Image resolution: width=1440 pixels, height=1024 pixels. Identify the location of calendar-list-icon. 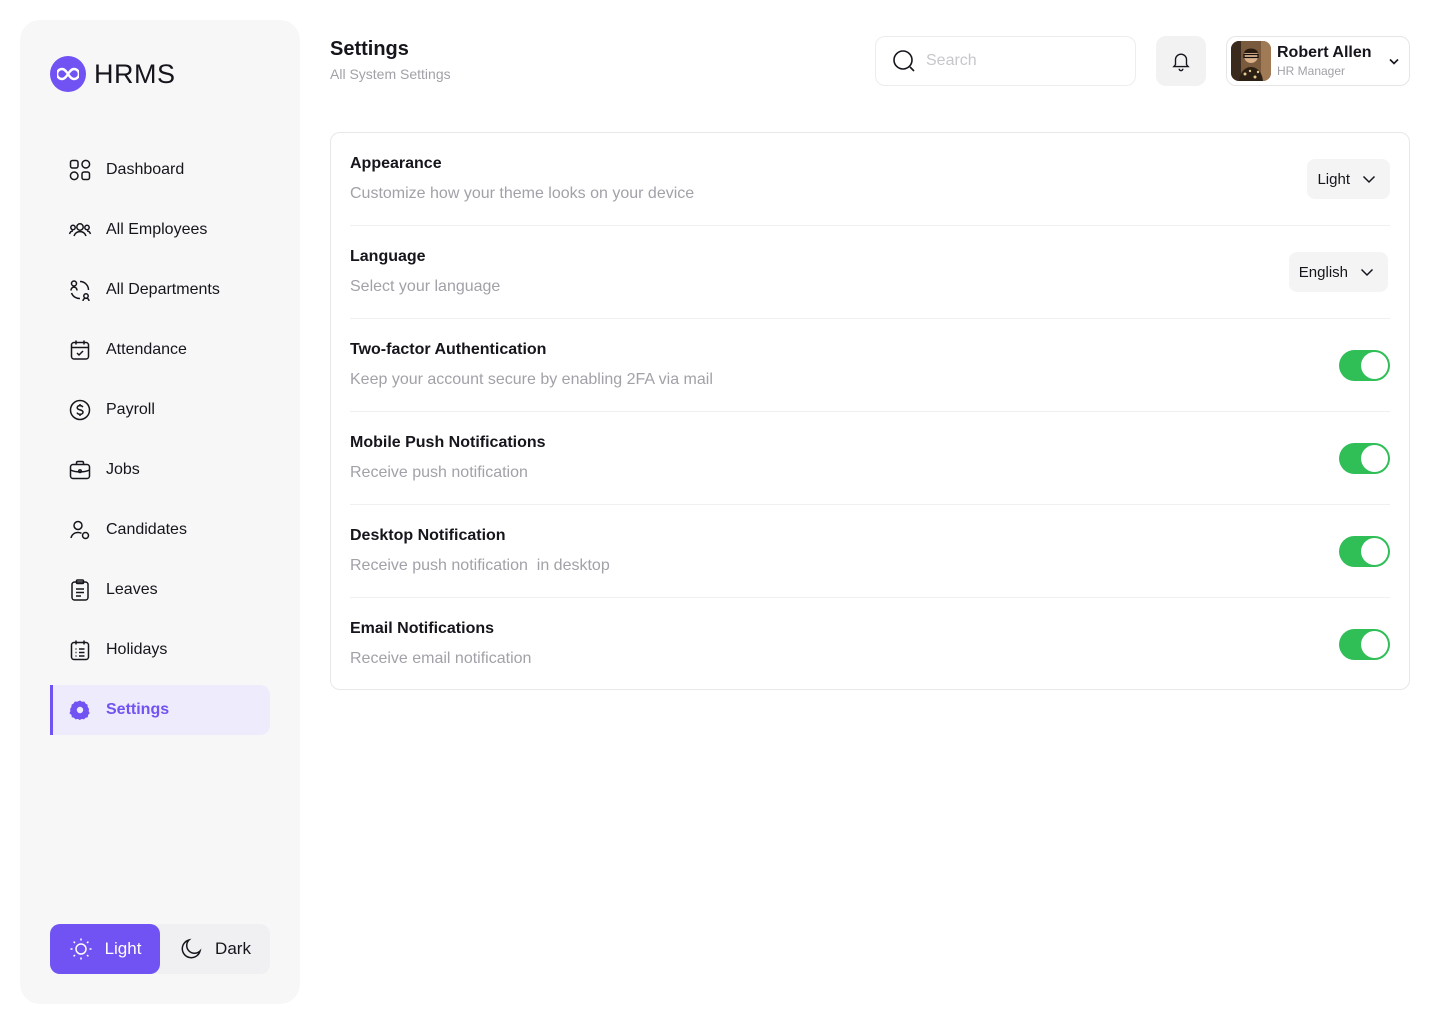
(80, 650).